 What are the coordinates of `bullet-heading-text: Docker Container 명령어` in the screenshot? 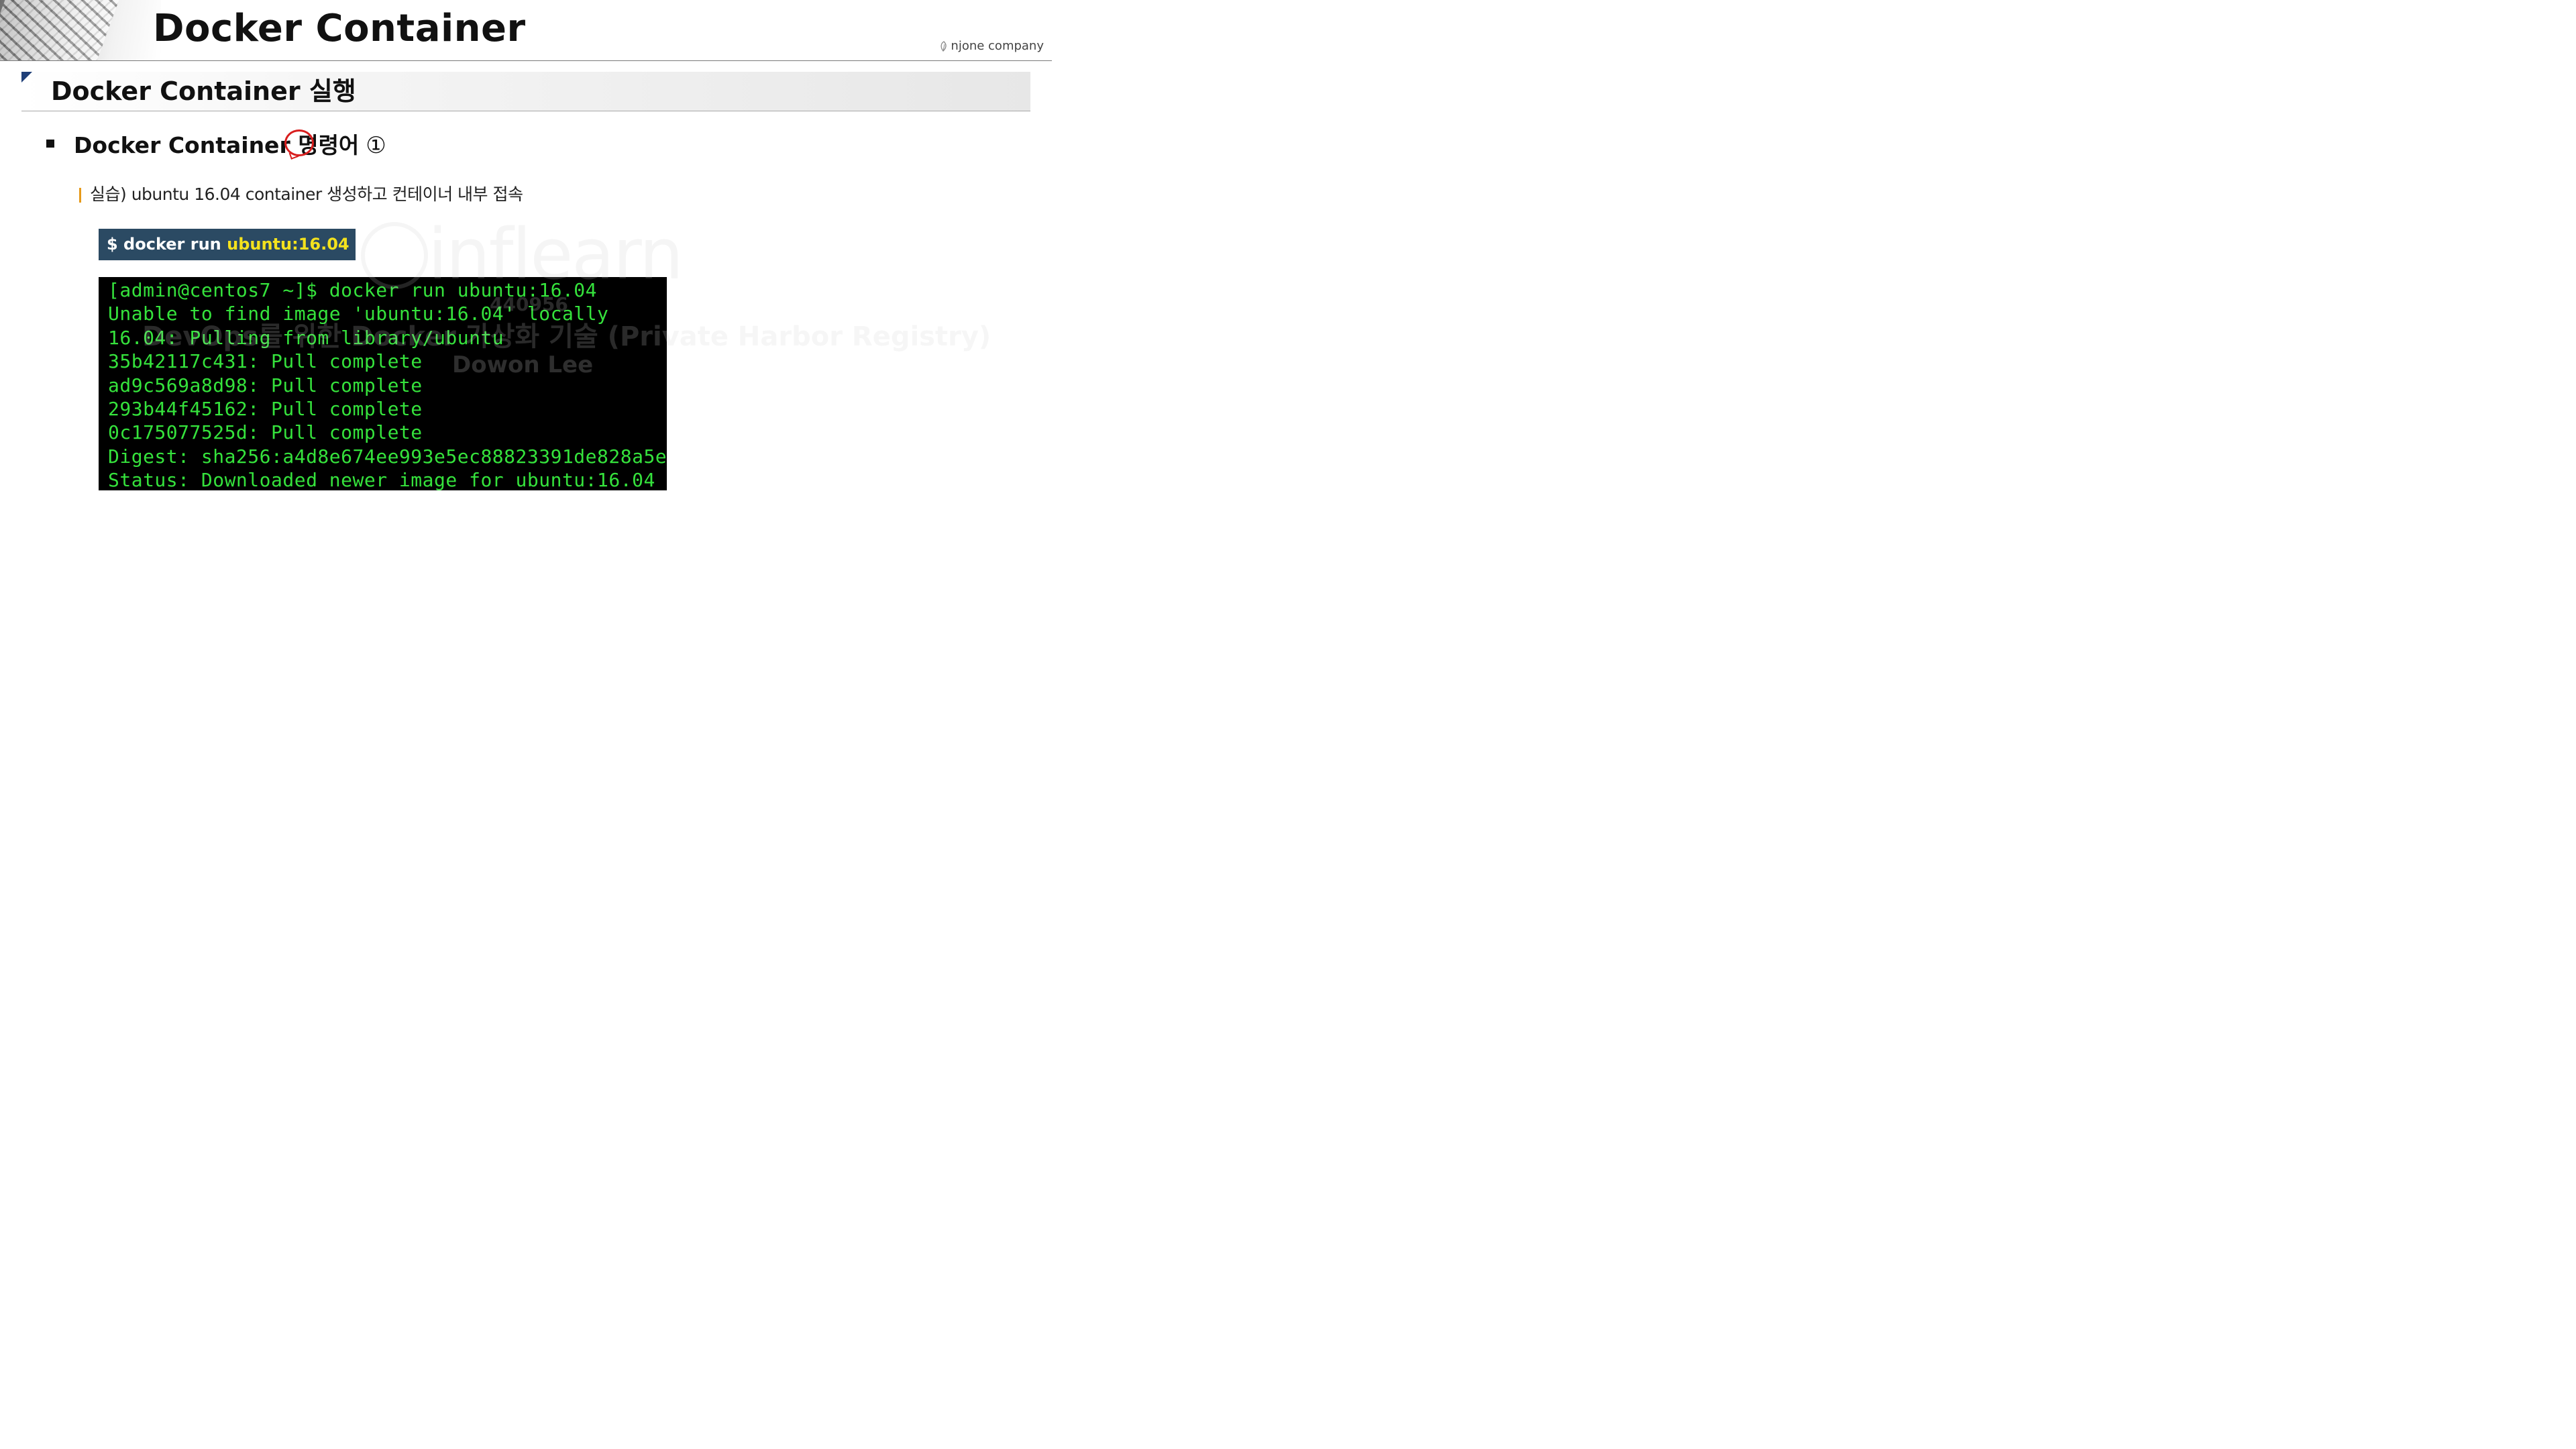 It's located at (217, 145).